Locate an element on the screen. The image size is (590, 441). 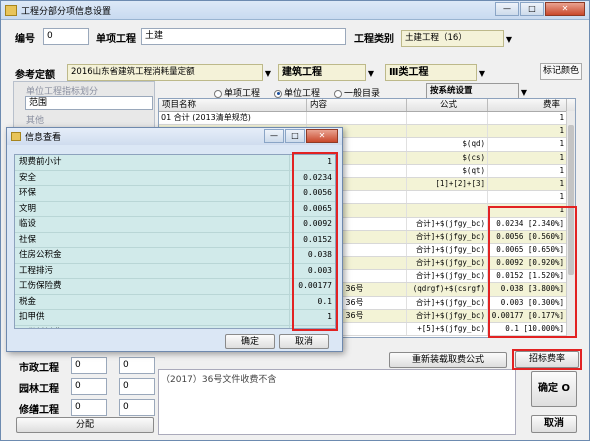
list-item: 甲供材料费1 is located at coordinates (175, 326).